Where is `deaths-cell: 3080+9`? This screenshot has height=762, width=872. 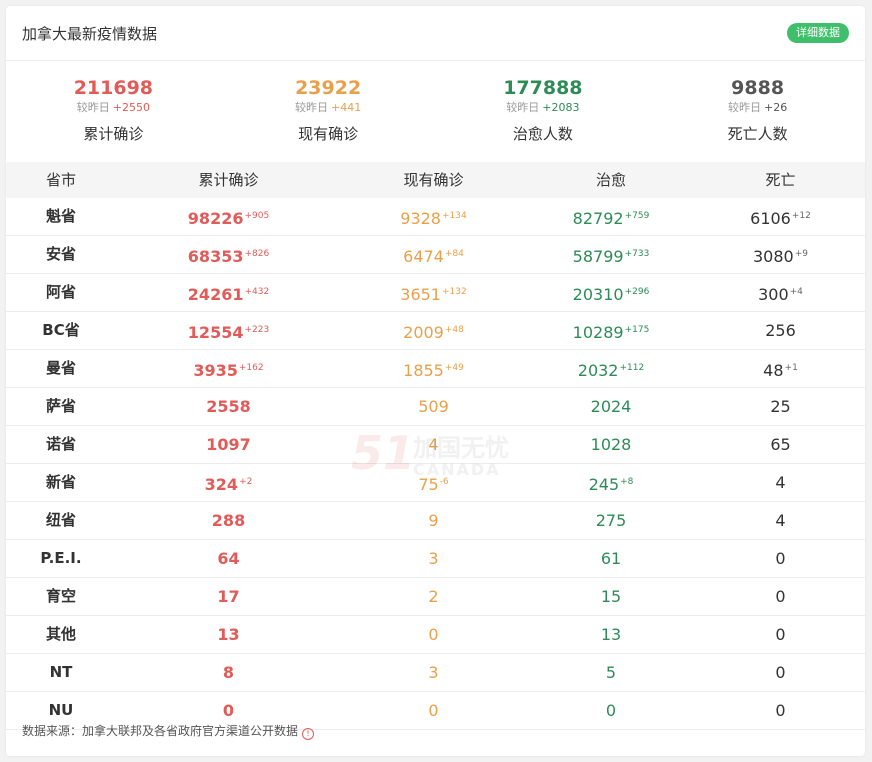 deaths-cell: 3080+9 is located at coordinates (780, 254).